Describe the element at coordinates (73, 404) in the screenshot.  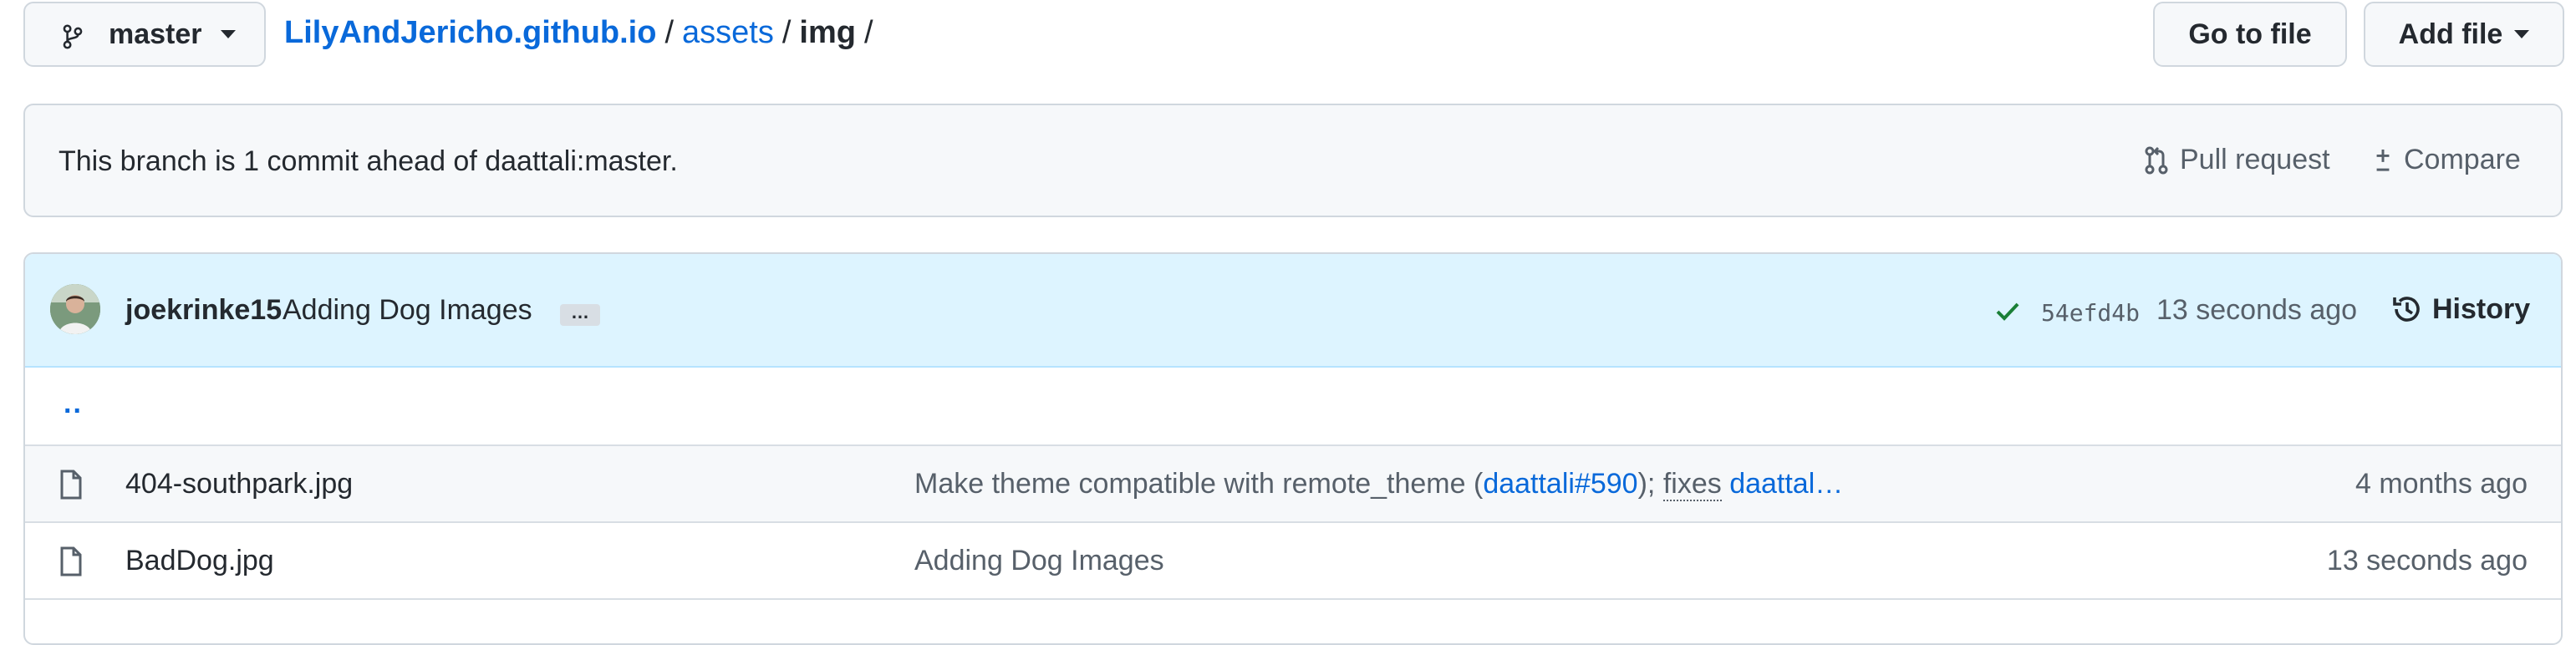
I see `parent-directory-link: ..` at that location.